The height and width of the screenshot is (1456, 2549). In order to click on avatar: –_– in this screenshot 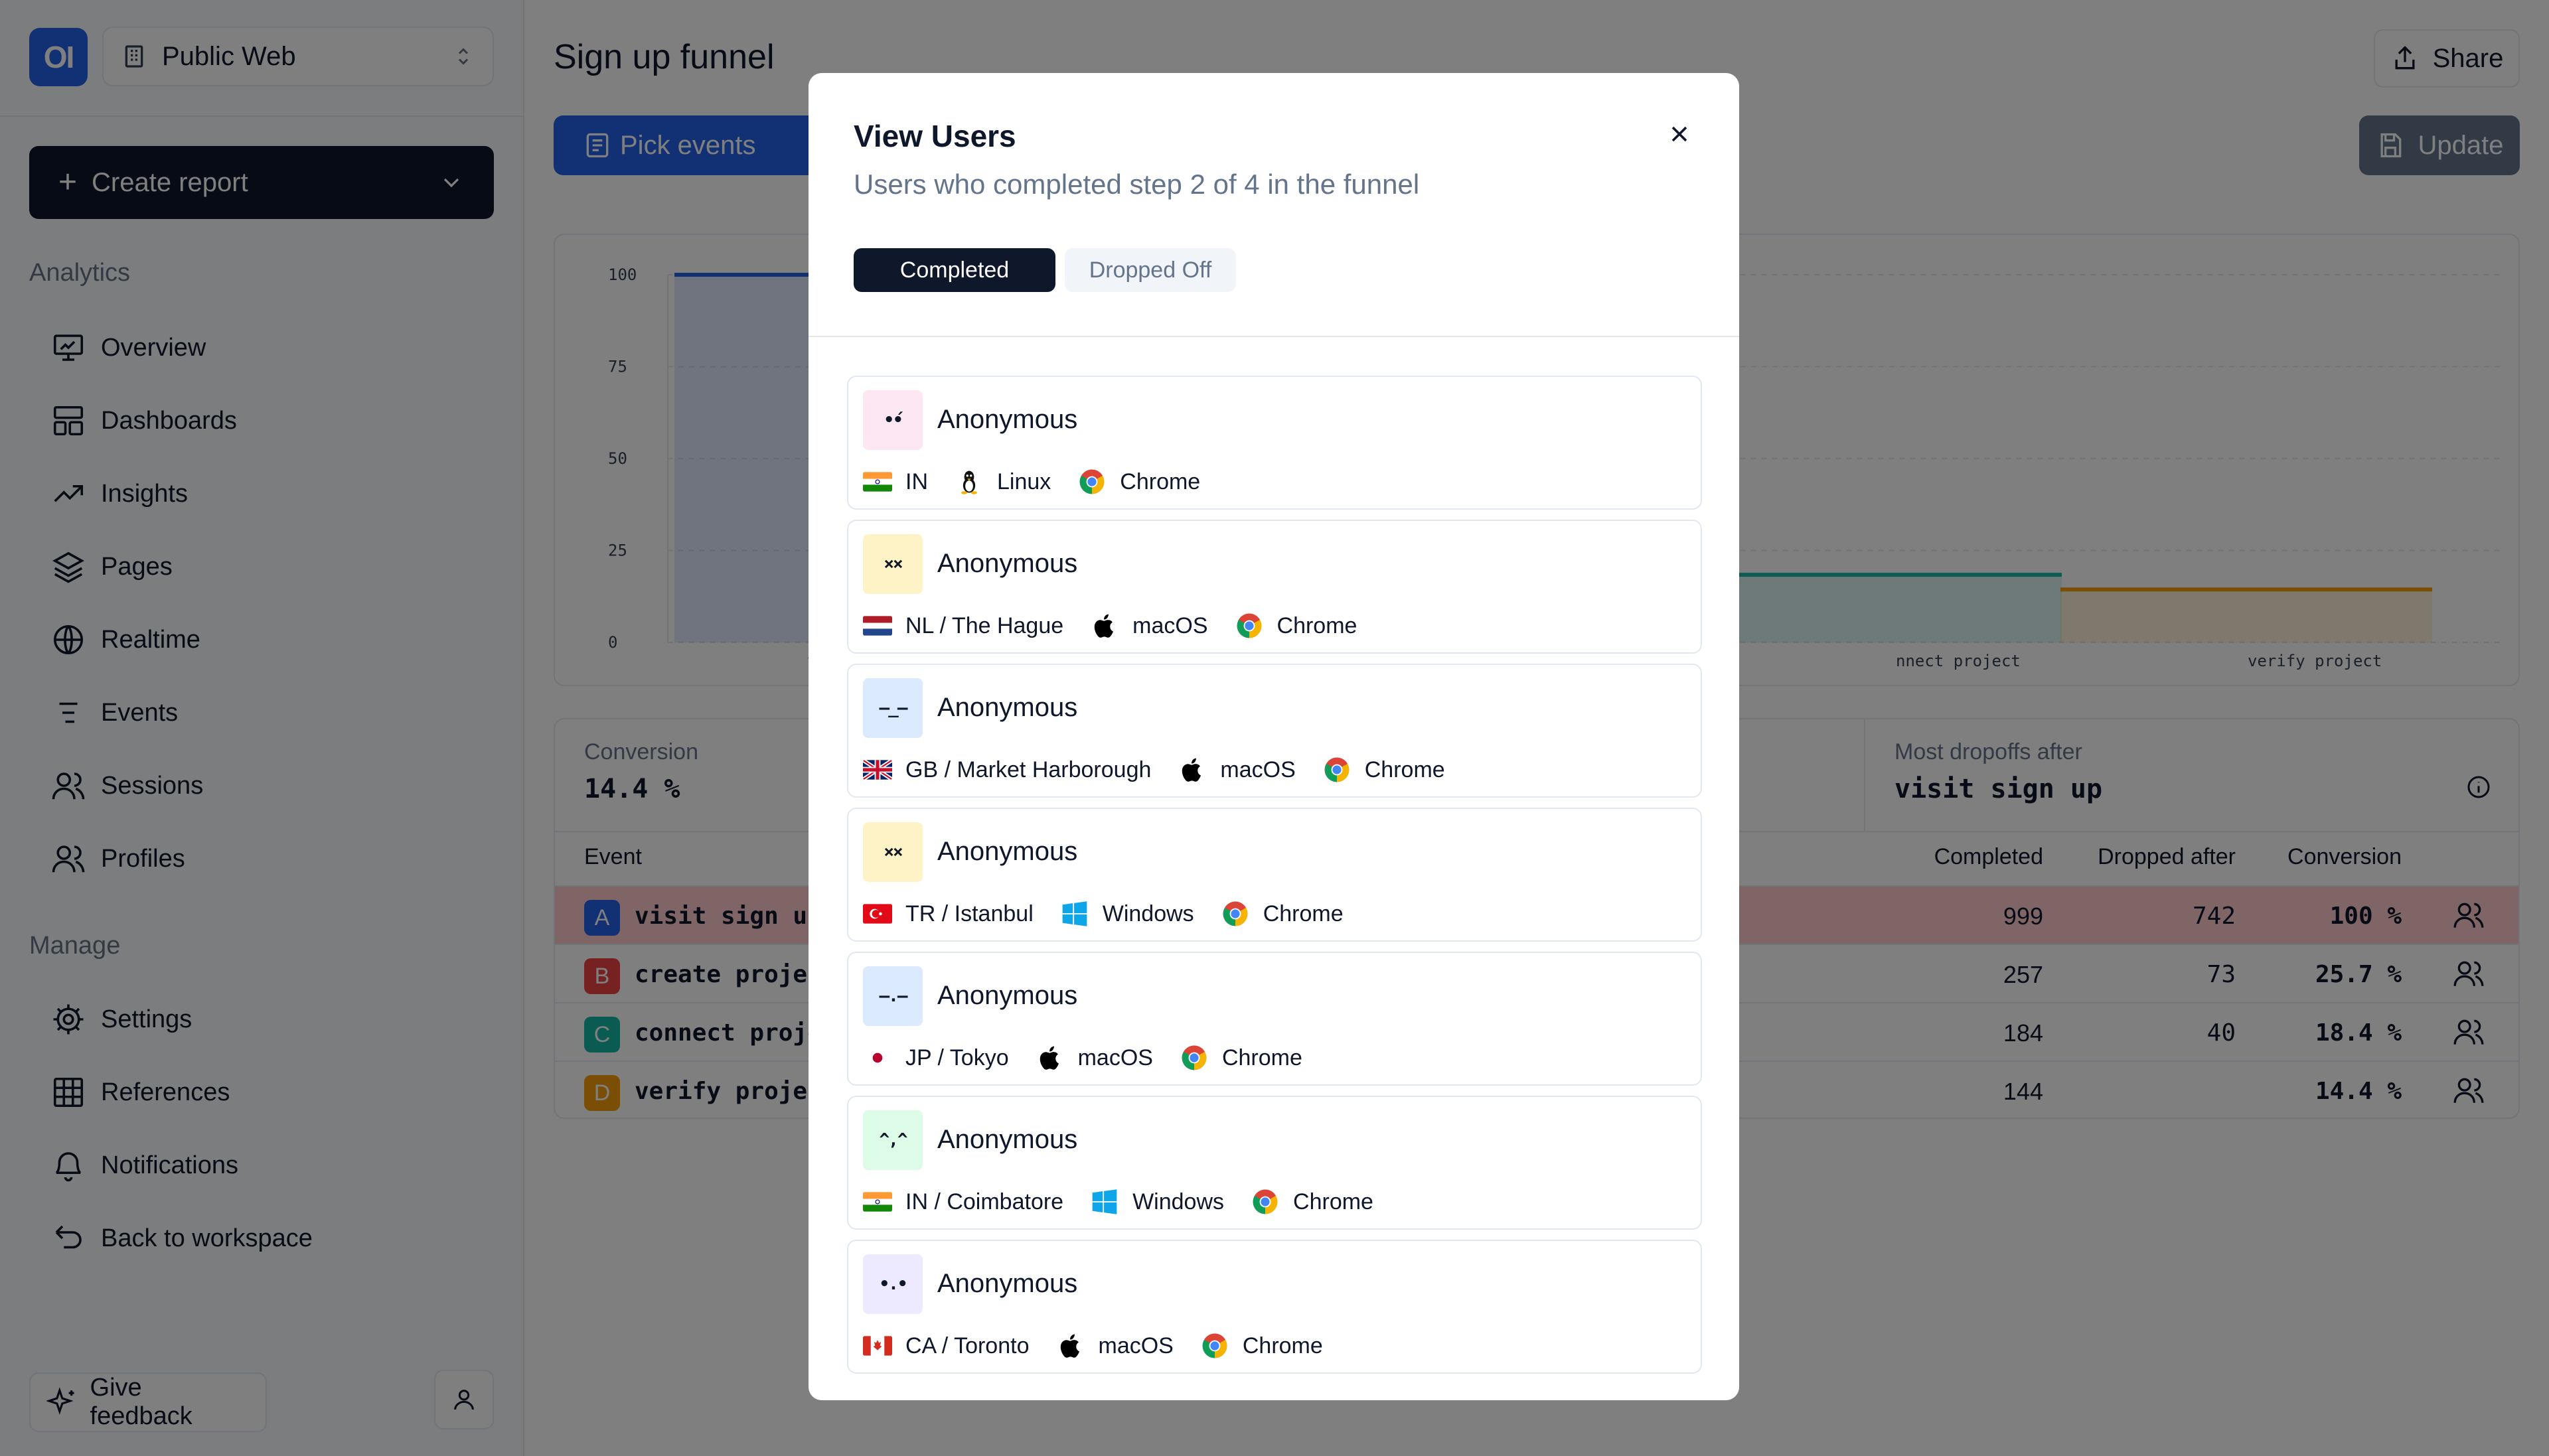, I will do `click(893, 708)`.